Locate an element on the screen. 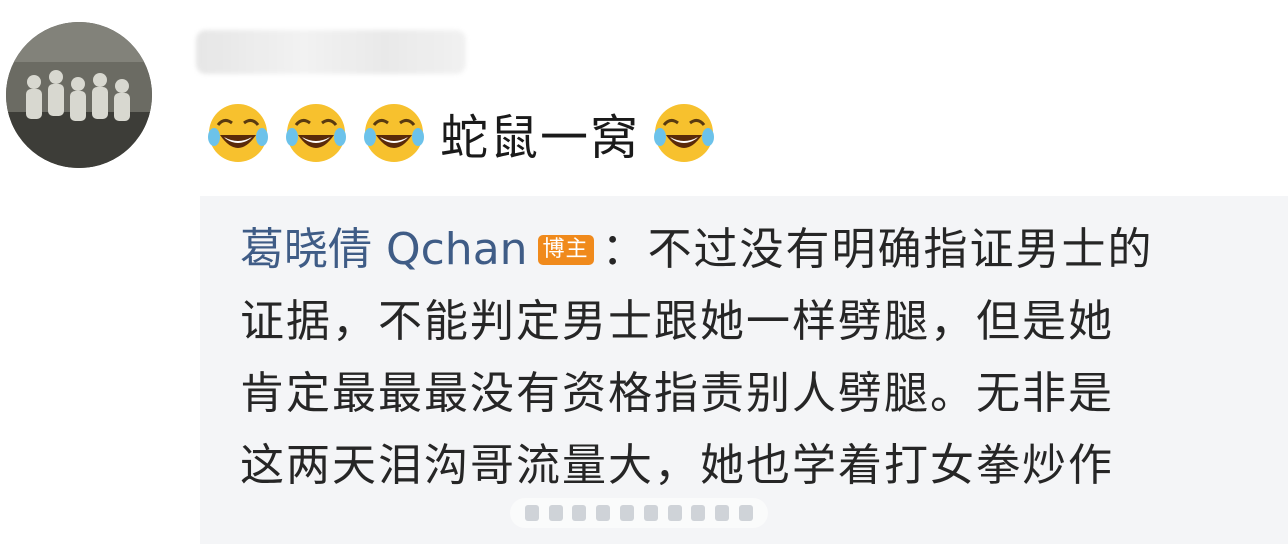 The width and height of the screenshot is (1288, 544). reply-line-1: 葛晓倩 Qchan 博主 ：不过没有明确指证男士的 is located at coordinates (745, 250).